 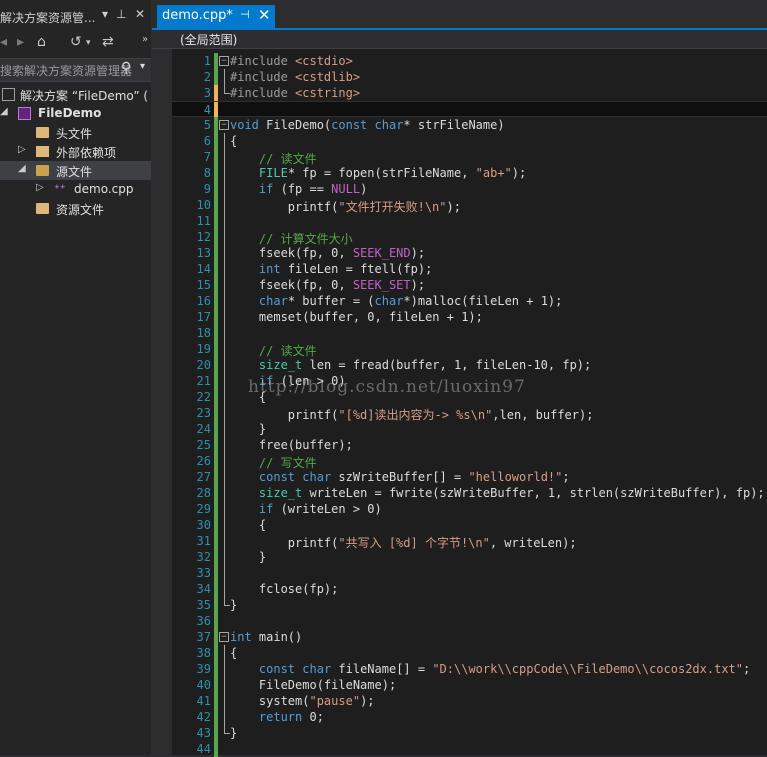 What do you see at coordinates (145, 39) in the screenshot?
I see `overflow-icon: »` at bounding box center [145, 39].